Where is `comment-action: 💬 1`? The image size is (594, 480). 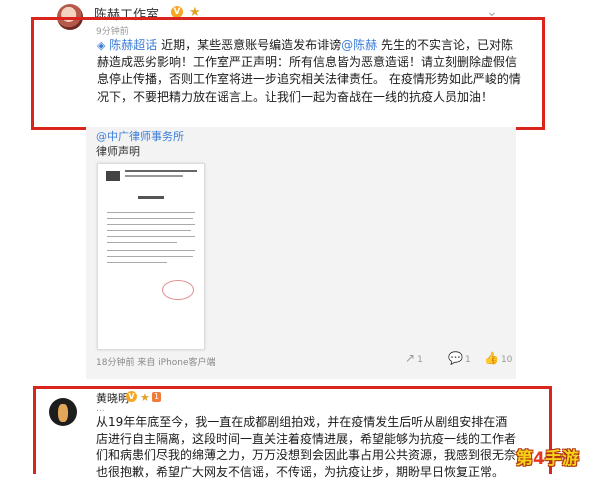
comment-action: 💬 1 is located at coordinates (459, 358).